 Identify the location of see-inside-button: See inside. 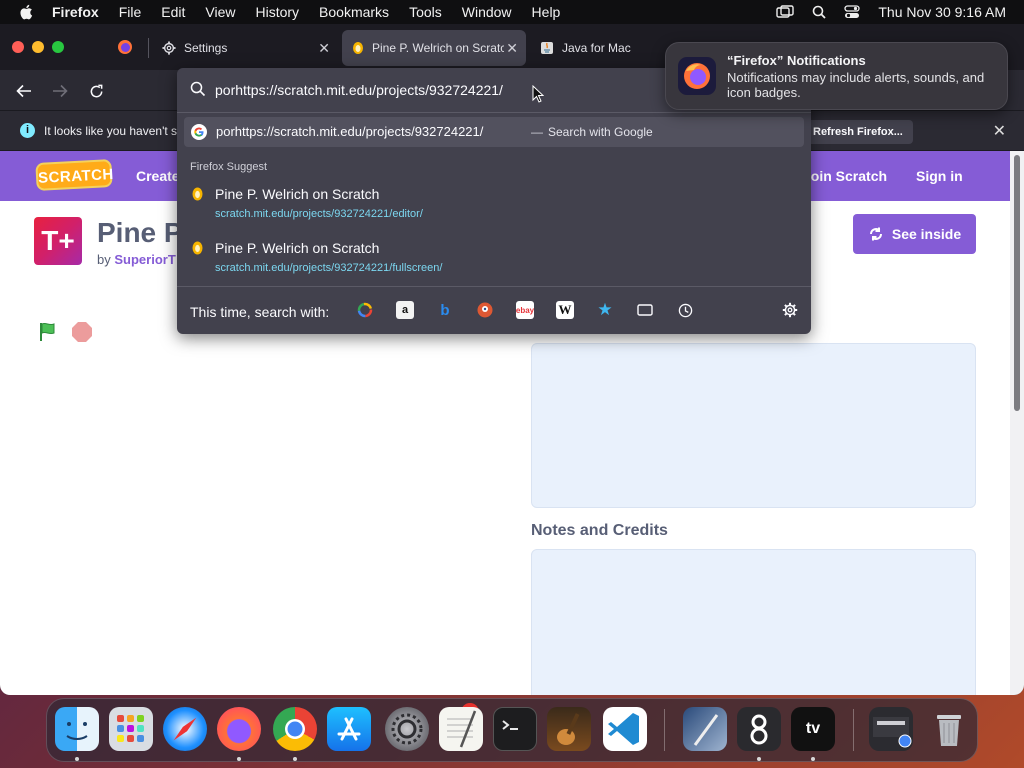
(914, 234).